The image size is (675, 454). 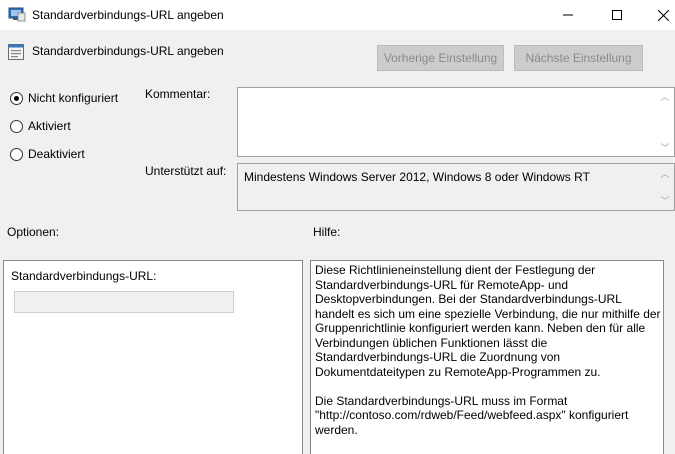 What do you see at coordinates (56, 154) in the screenshot?
I see `radio-label: Deaktiviert` at bounding box center [56, 154].